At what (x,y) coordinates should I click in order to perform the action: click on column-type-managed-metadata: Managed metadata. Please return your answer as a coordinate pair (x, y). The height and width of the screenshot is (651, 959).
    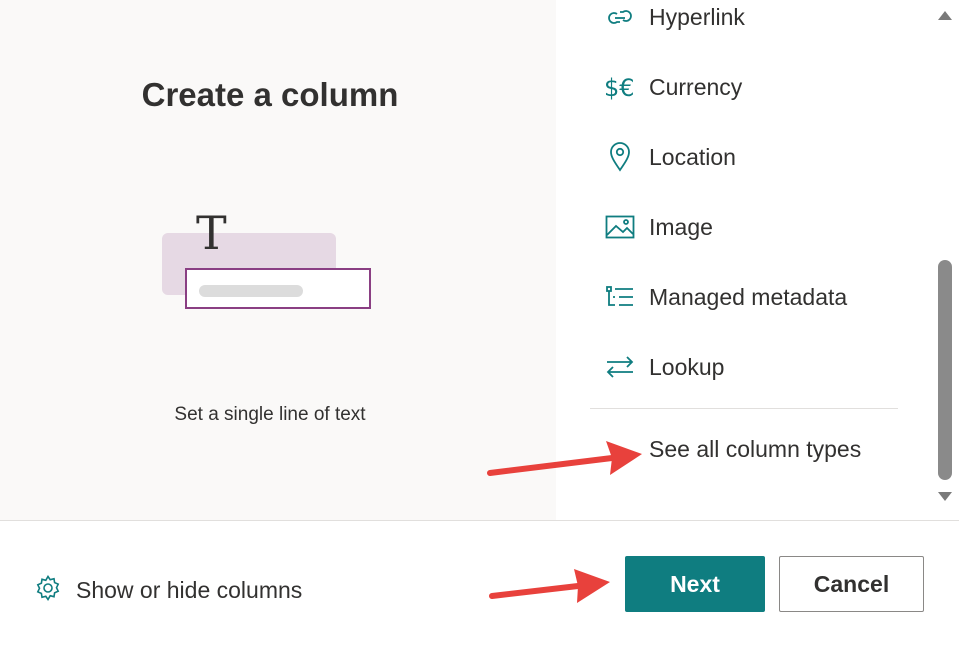
    Looking at the image, I should click on (725, 297).